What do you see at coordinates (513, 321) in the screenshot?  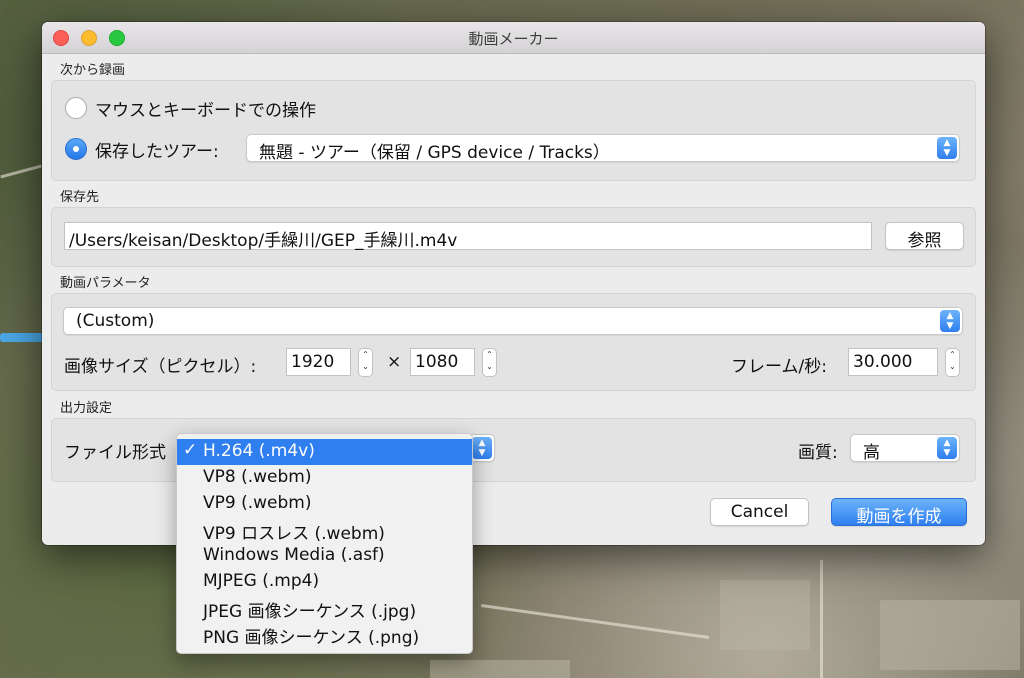 I see `preset-select: (Custom) ▲ ▼` at bounding box center [513, 321].